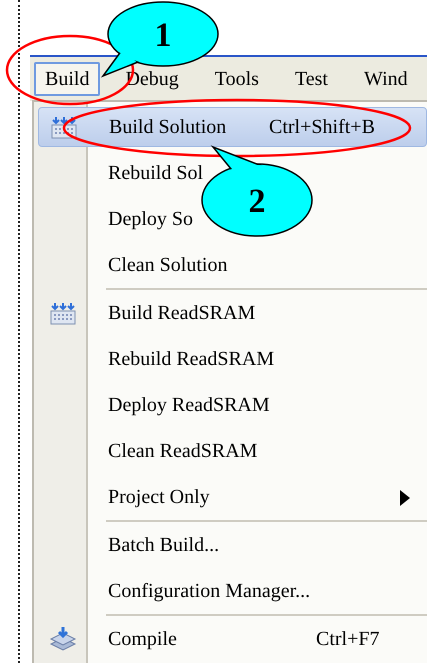  I want to click on menu-item: Deploy ReadSRAM, so click(157, 405).